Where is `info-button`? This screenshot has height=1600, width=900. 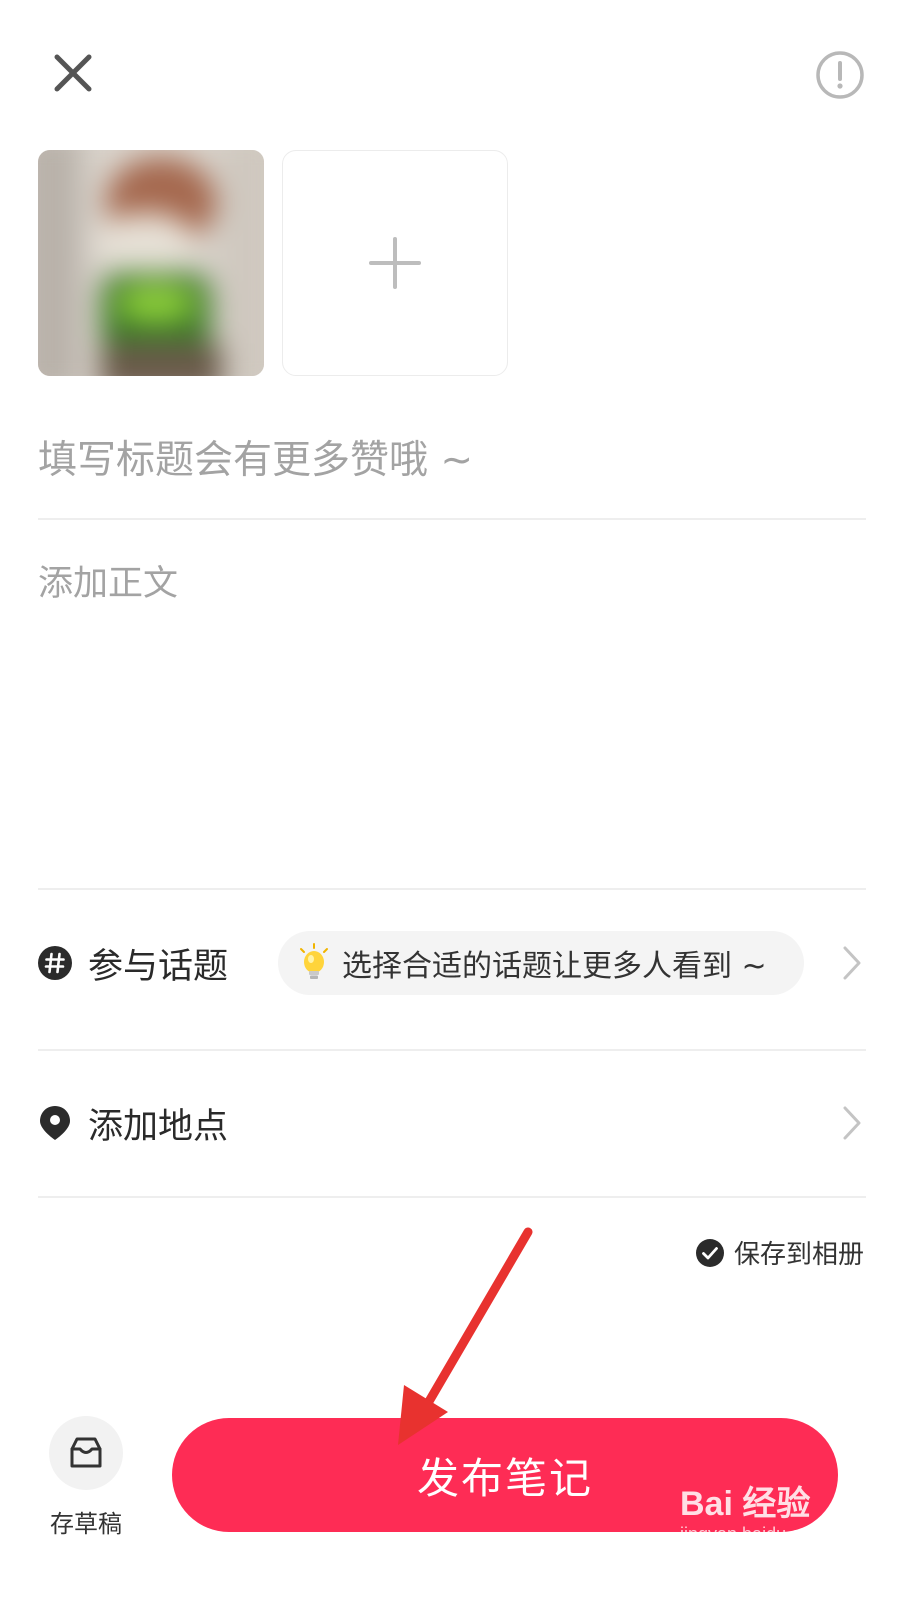
info-button is located at coordinates (840, 75).